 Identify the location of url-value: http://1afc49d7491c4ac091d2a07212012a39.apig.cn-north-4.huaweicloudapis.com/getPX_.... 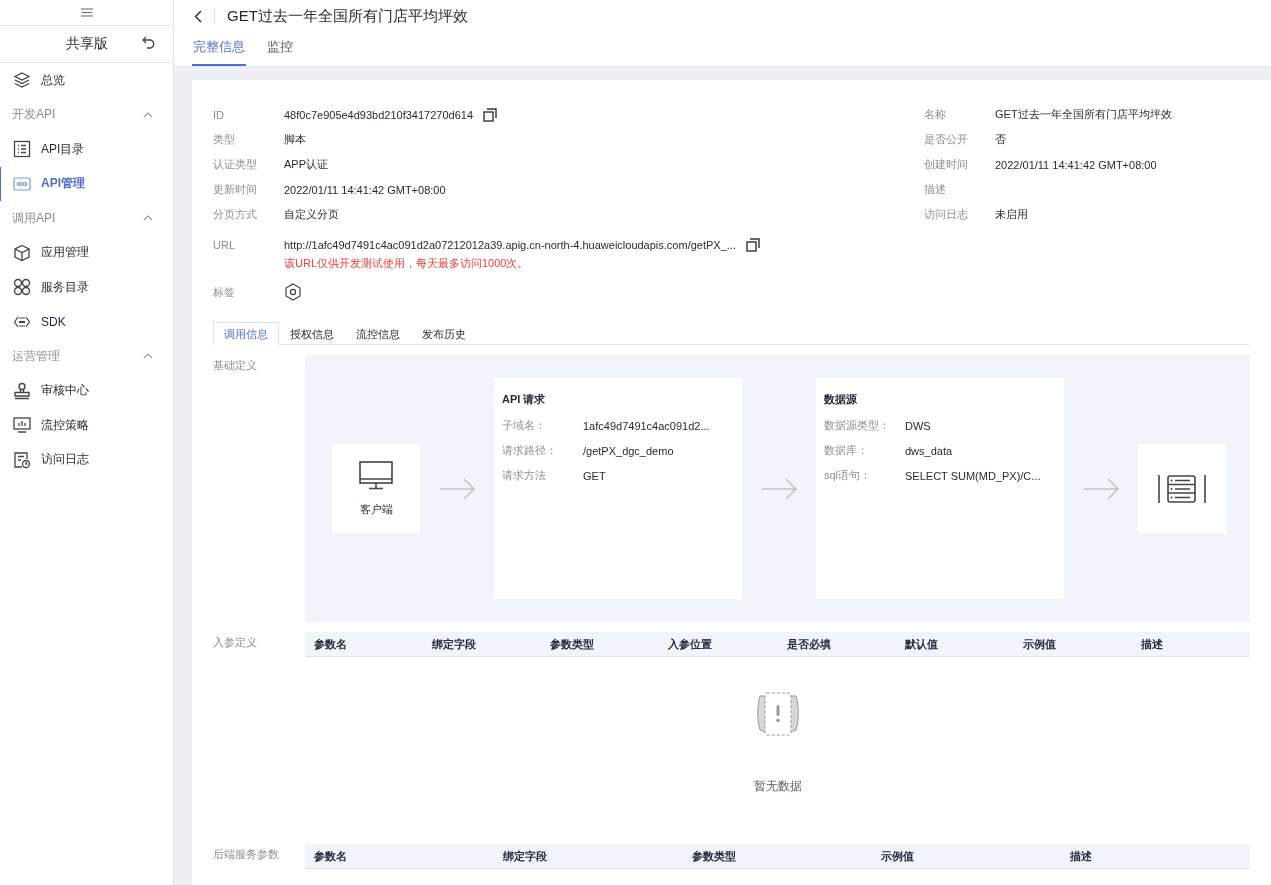
(510, 245).